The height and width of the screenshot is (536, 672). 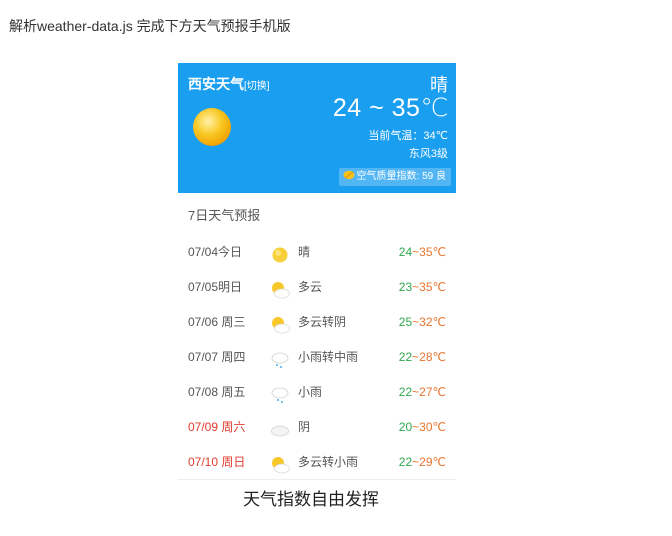 I want to click on forecast-desc: 多云转阴, so click(x=322, y=322).